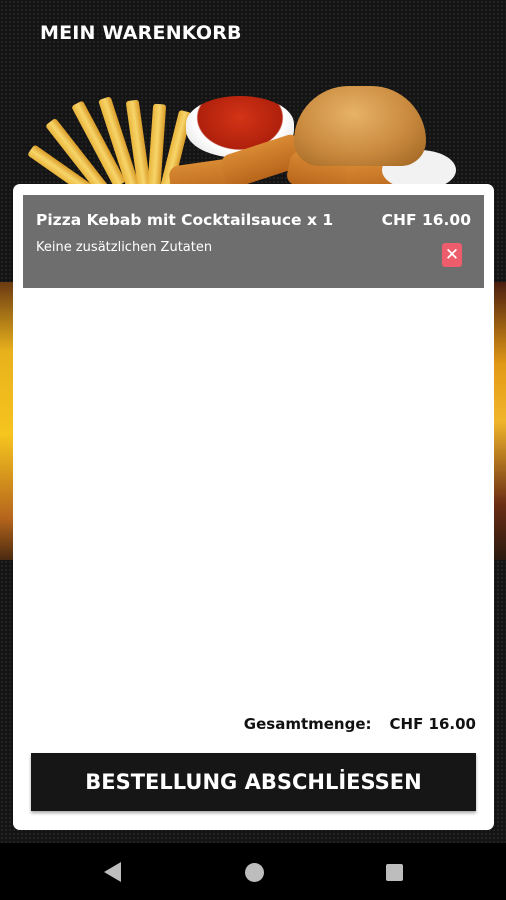 This screenshot has height=900, width=506. What do you see at coordinates (253, 782) in the screenshot?
I see `checkout-button: BESTELLUNG ABSCHLİESSEN` at bounding box center [253, 782].